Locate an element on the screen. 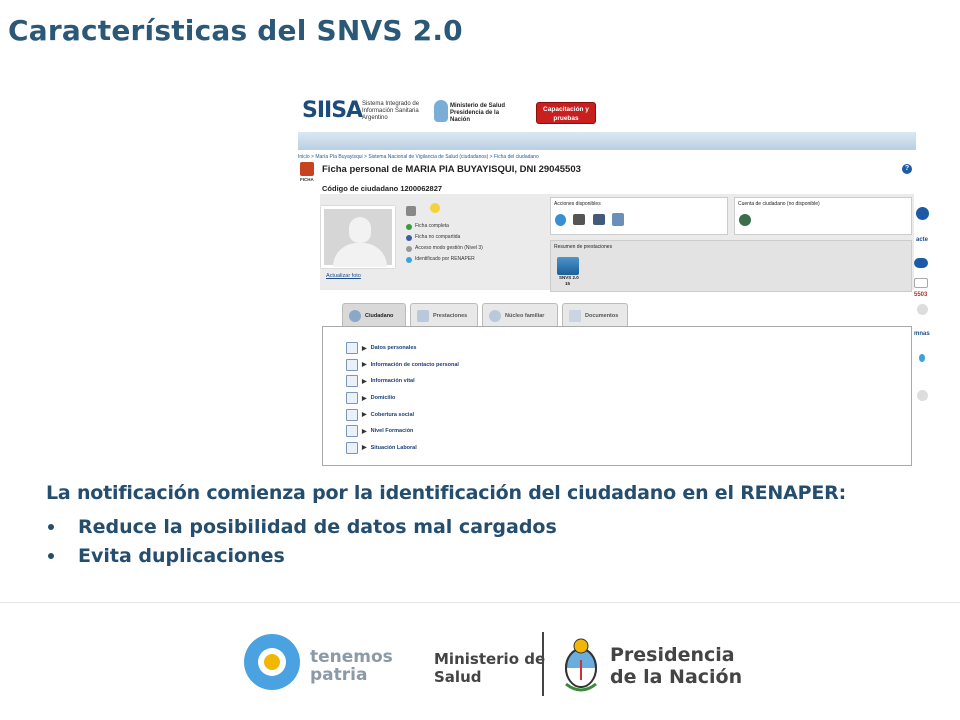  escudo-nacional-icon is located at coordinates (581, 665).